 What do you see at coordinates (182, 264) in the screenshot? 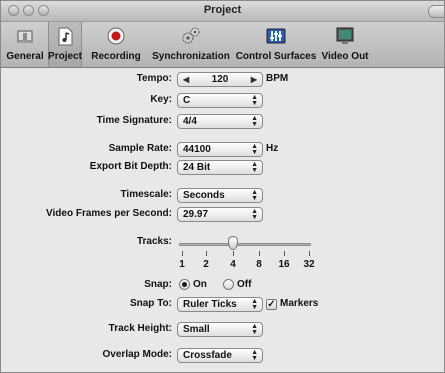
I see `tracks-tick-label: 1` at bounding box center [182, 264].